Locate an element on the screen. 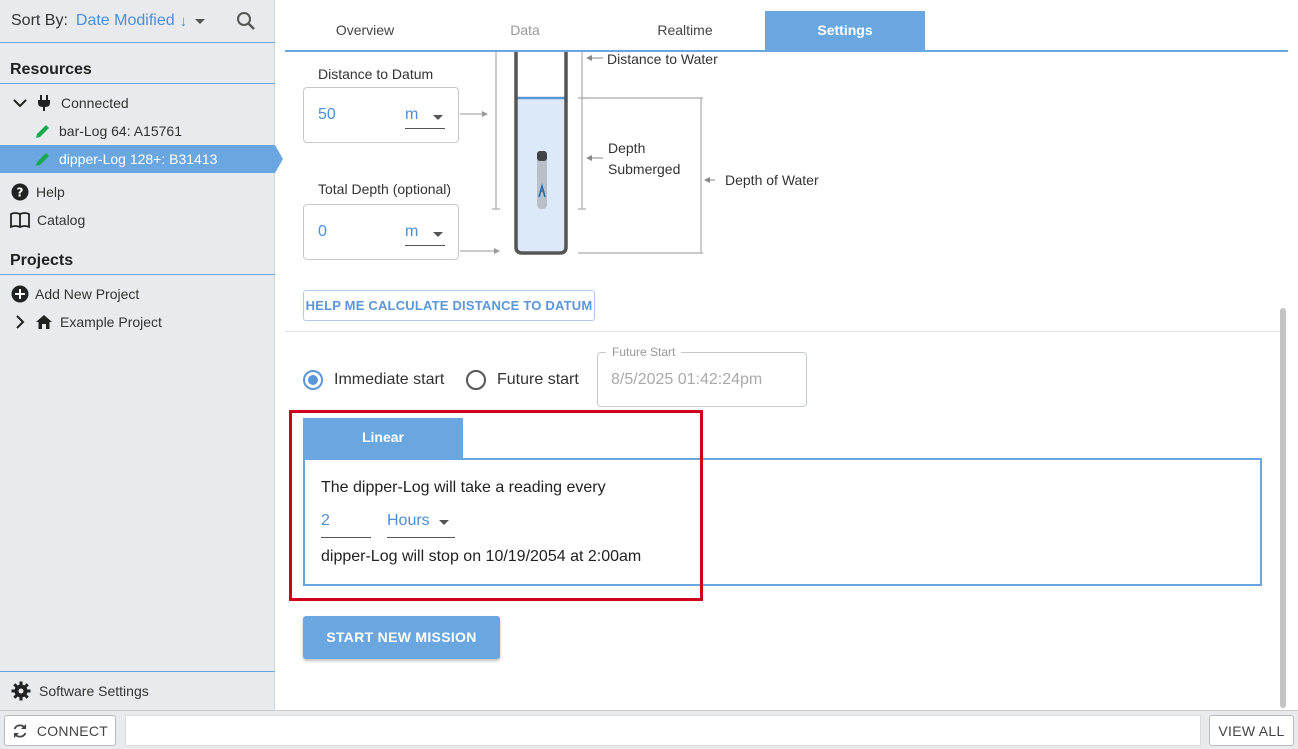 This screenshot has height=749, width=1298. chevron-right-icon is located at coordinates (20, 322).